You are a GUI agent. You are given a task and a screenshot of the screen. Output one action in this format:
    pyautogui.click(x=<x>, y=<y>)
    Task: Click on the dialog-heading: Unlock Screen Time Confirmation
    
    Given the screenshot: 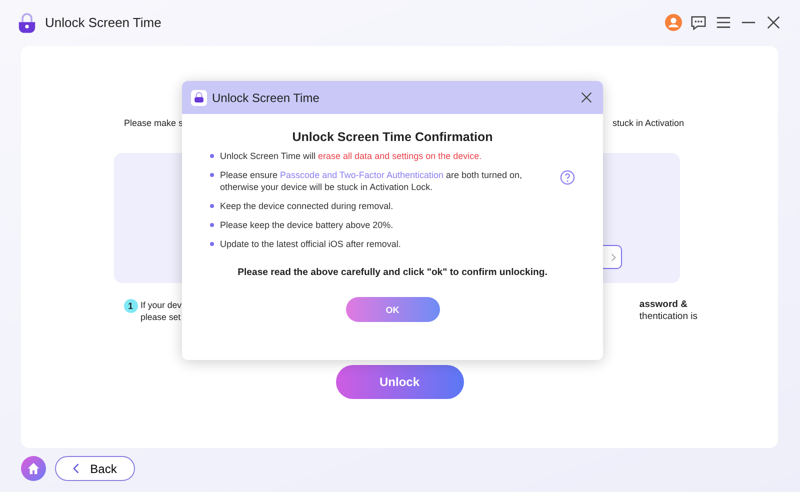 What is the action you would take?
    pyautogui.click(x=392, y=137)
    